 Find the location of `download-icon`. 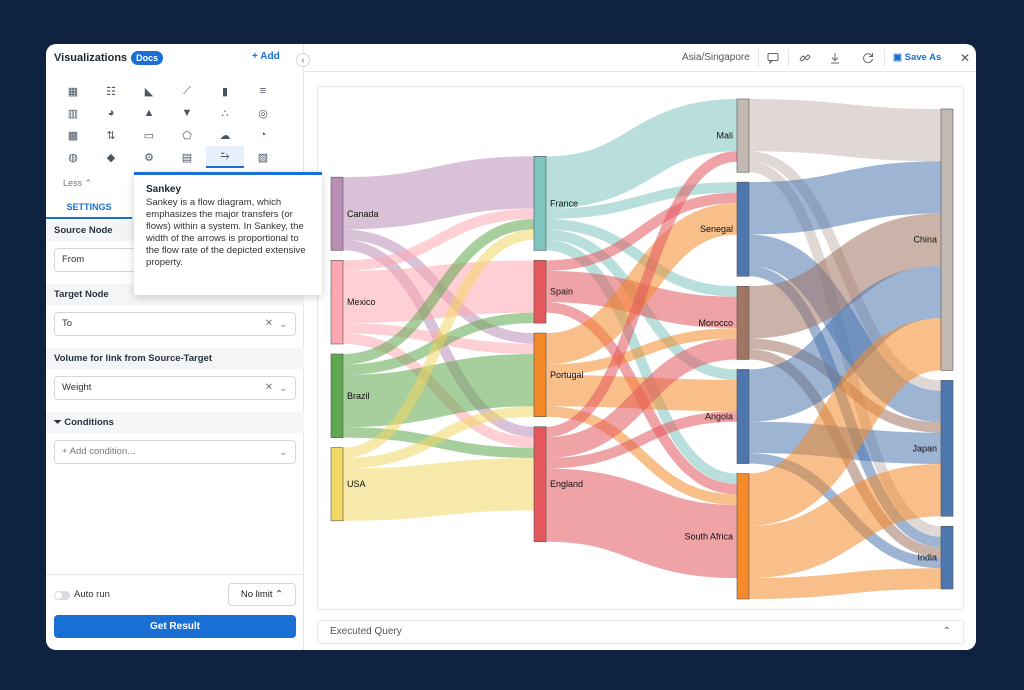

download-icon is located at coordinates (835, 58).